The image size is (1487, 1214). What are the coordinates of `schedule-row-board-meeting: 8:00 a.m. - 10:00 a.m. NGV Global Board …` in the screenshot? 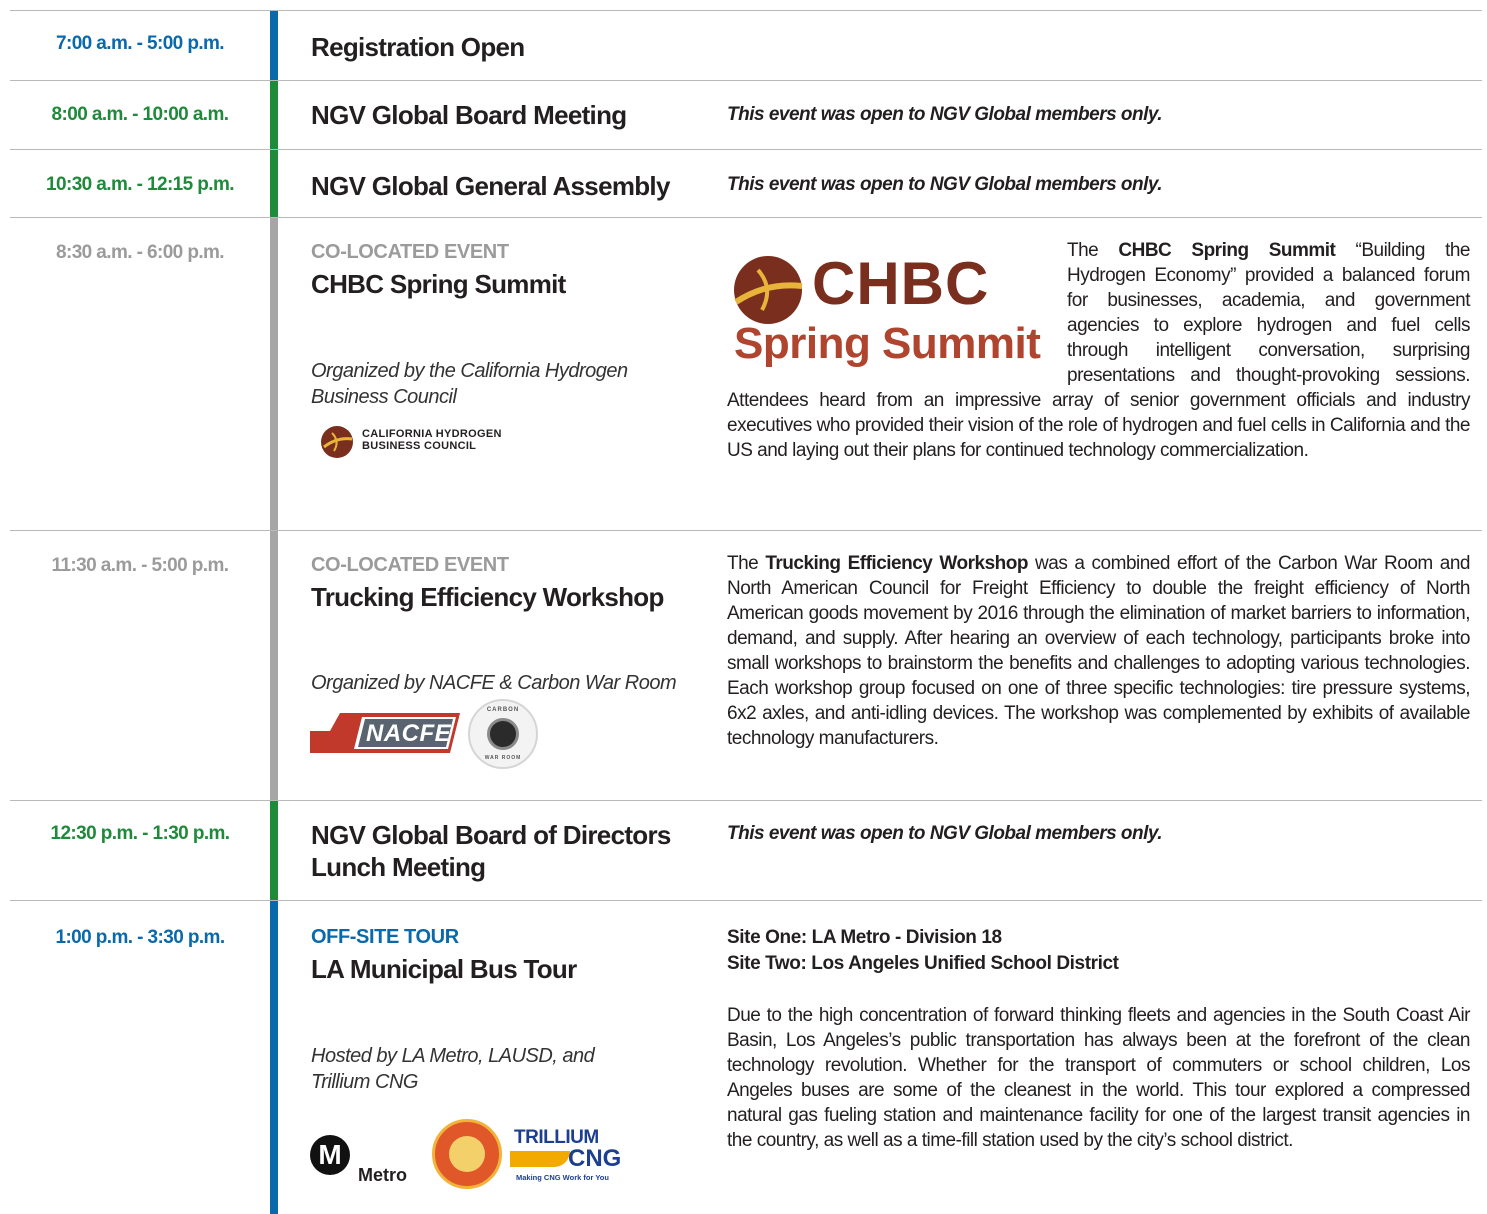 It's located at (746, 114).